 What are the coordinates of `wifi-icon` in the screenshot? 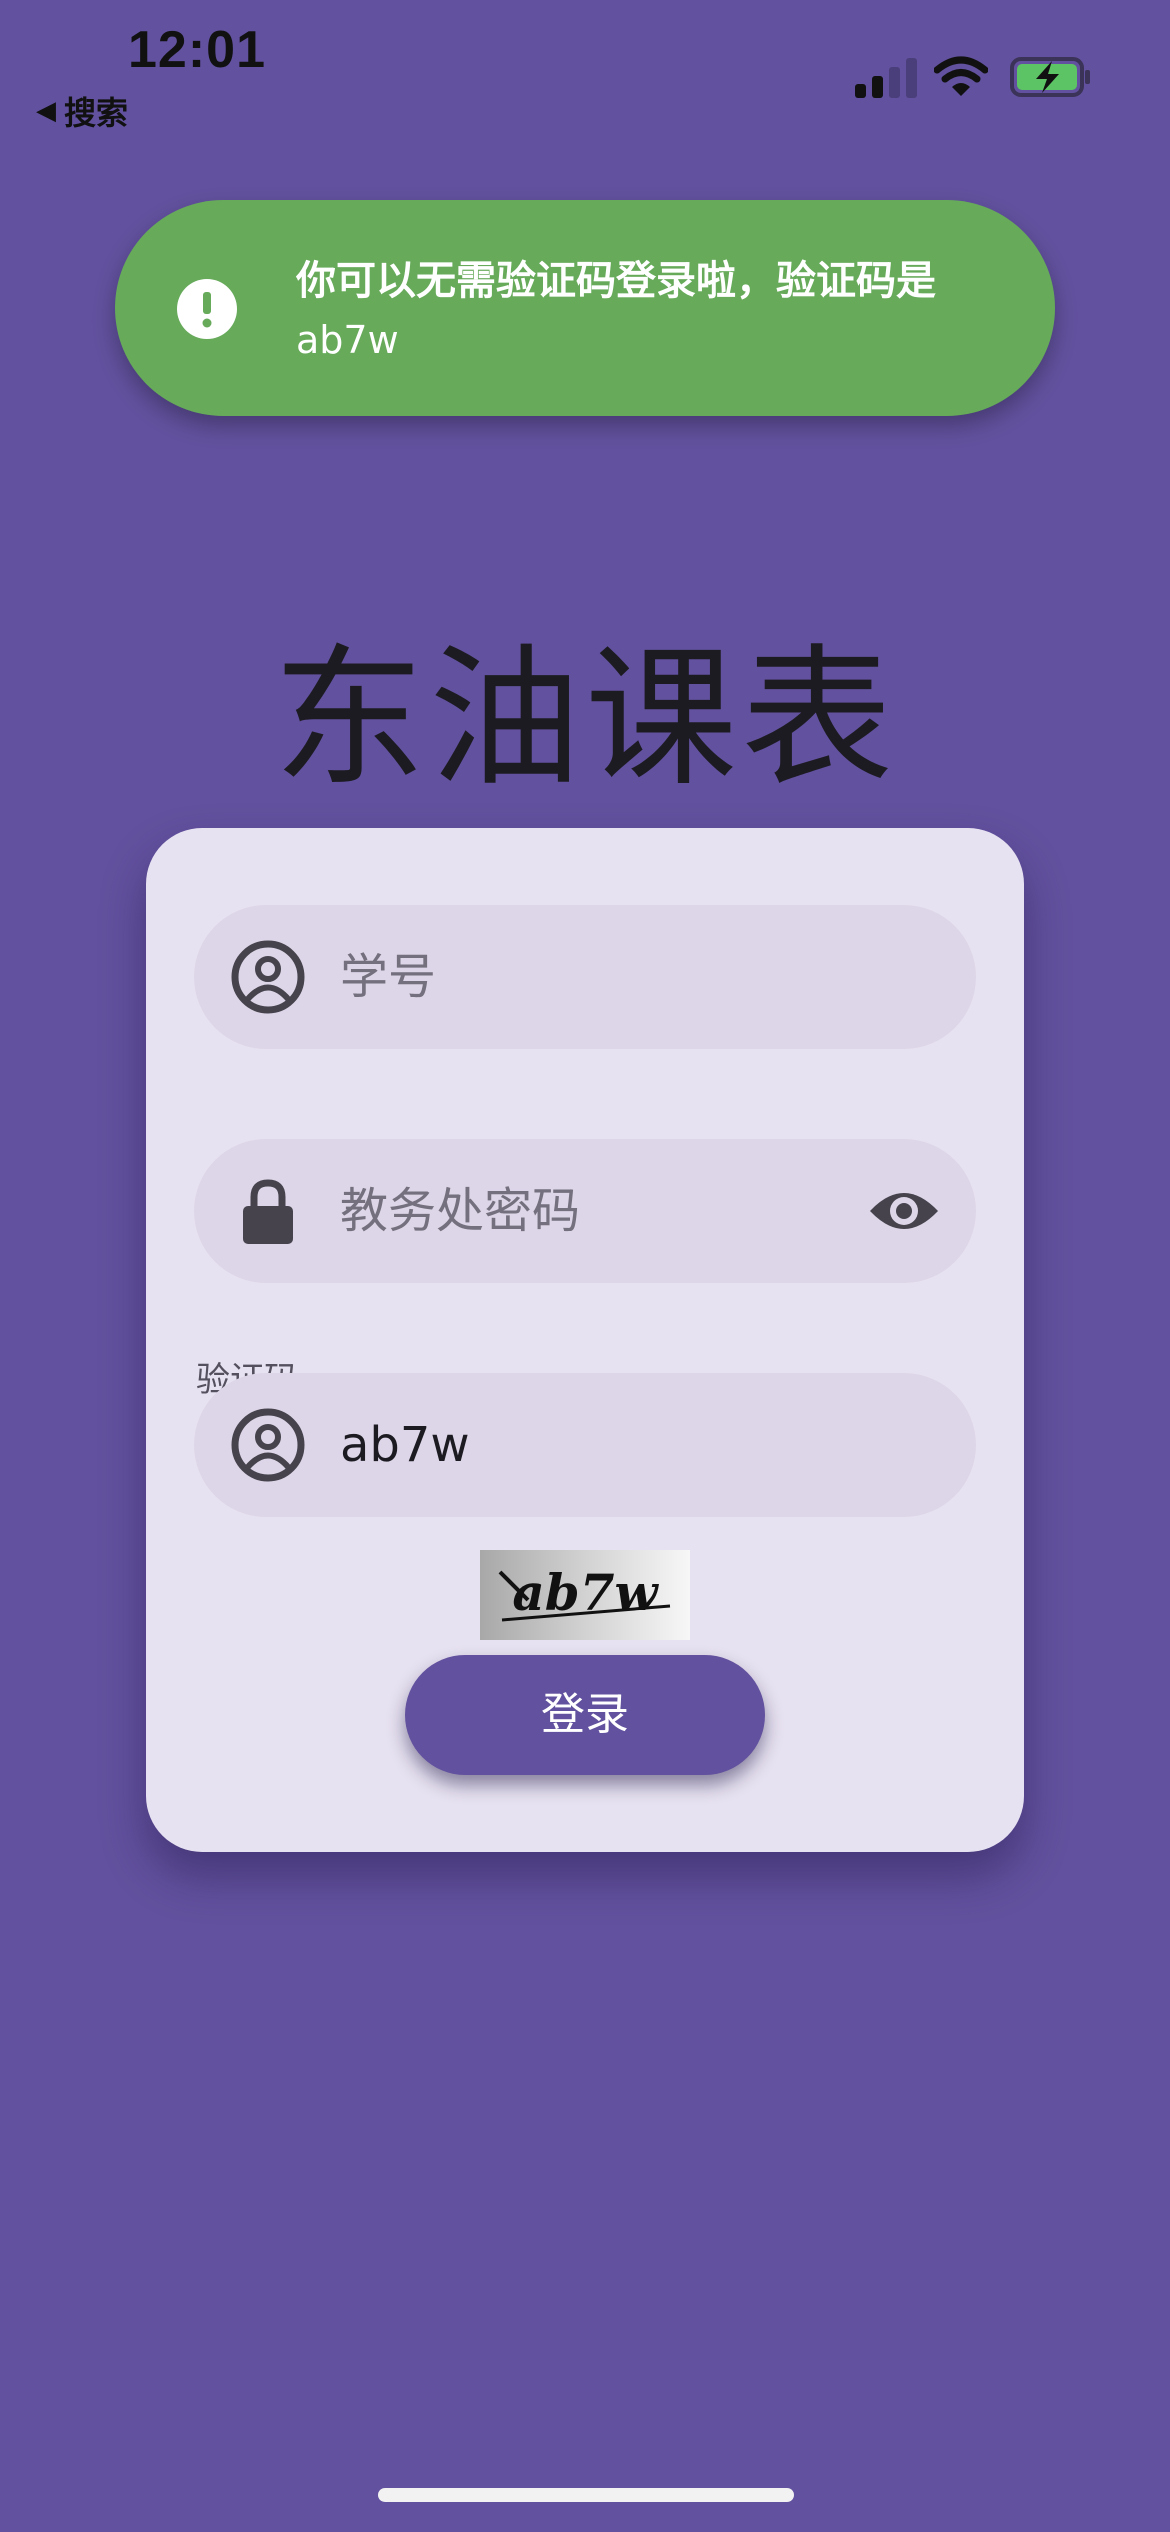 It's located at (961, 76).